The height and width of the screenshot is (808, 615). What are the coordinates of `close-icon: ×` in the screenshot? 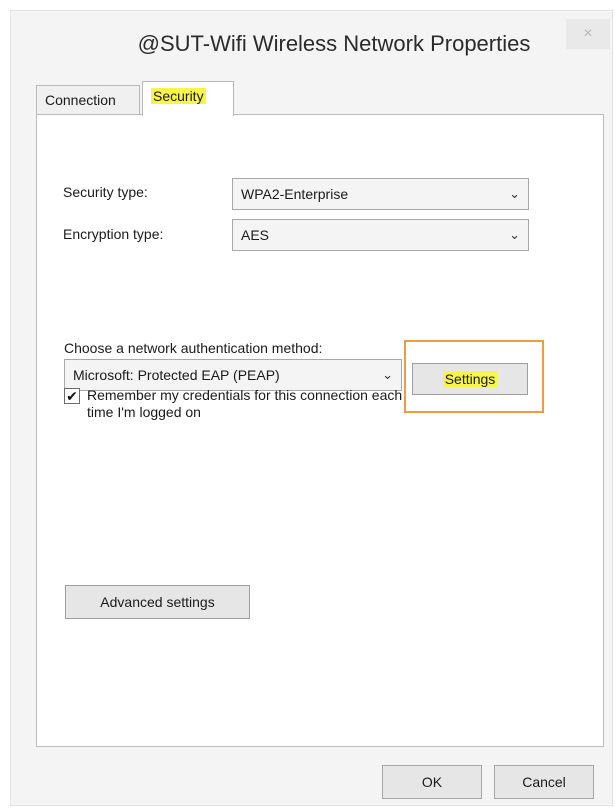 It's located at (588, 33).